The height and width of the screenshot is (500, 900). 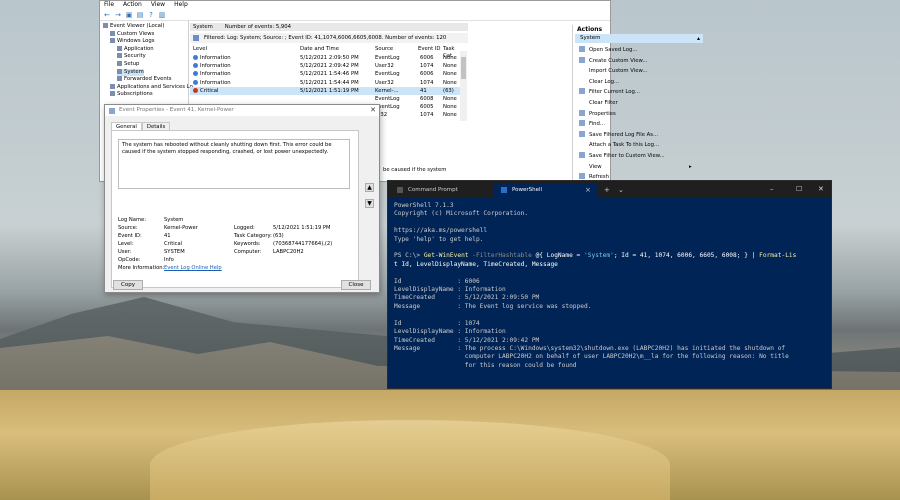 I want to click on tab-powershell: PowerShell, so click(x=546, y=190).